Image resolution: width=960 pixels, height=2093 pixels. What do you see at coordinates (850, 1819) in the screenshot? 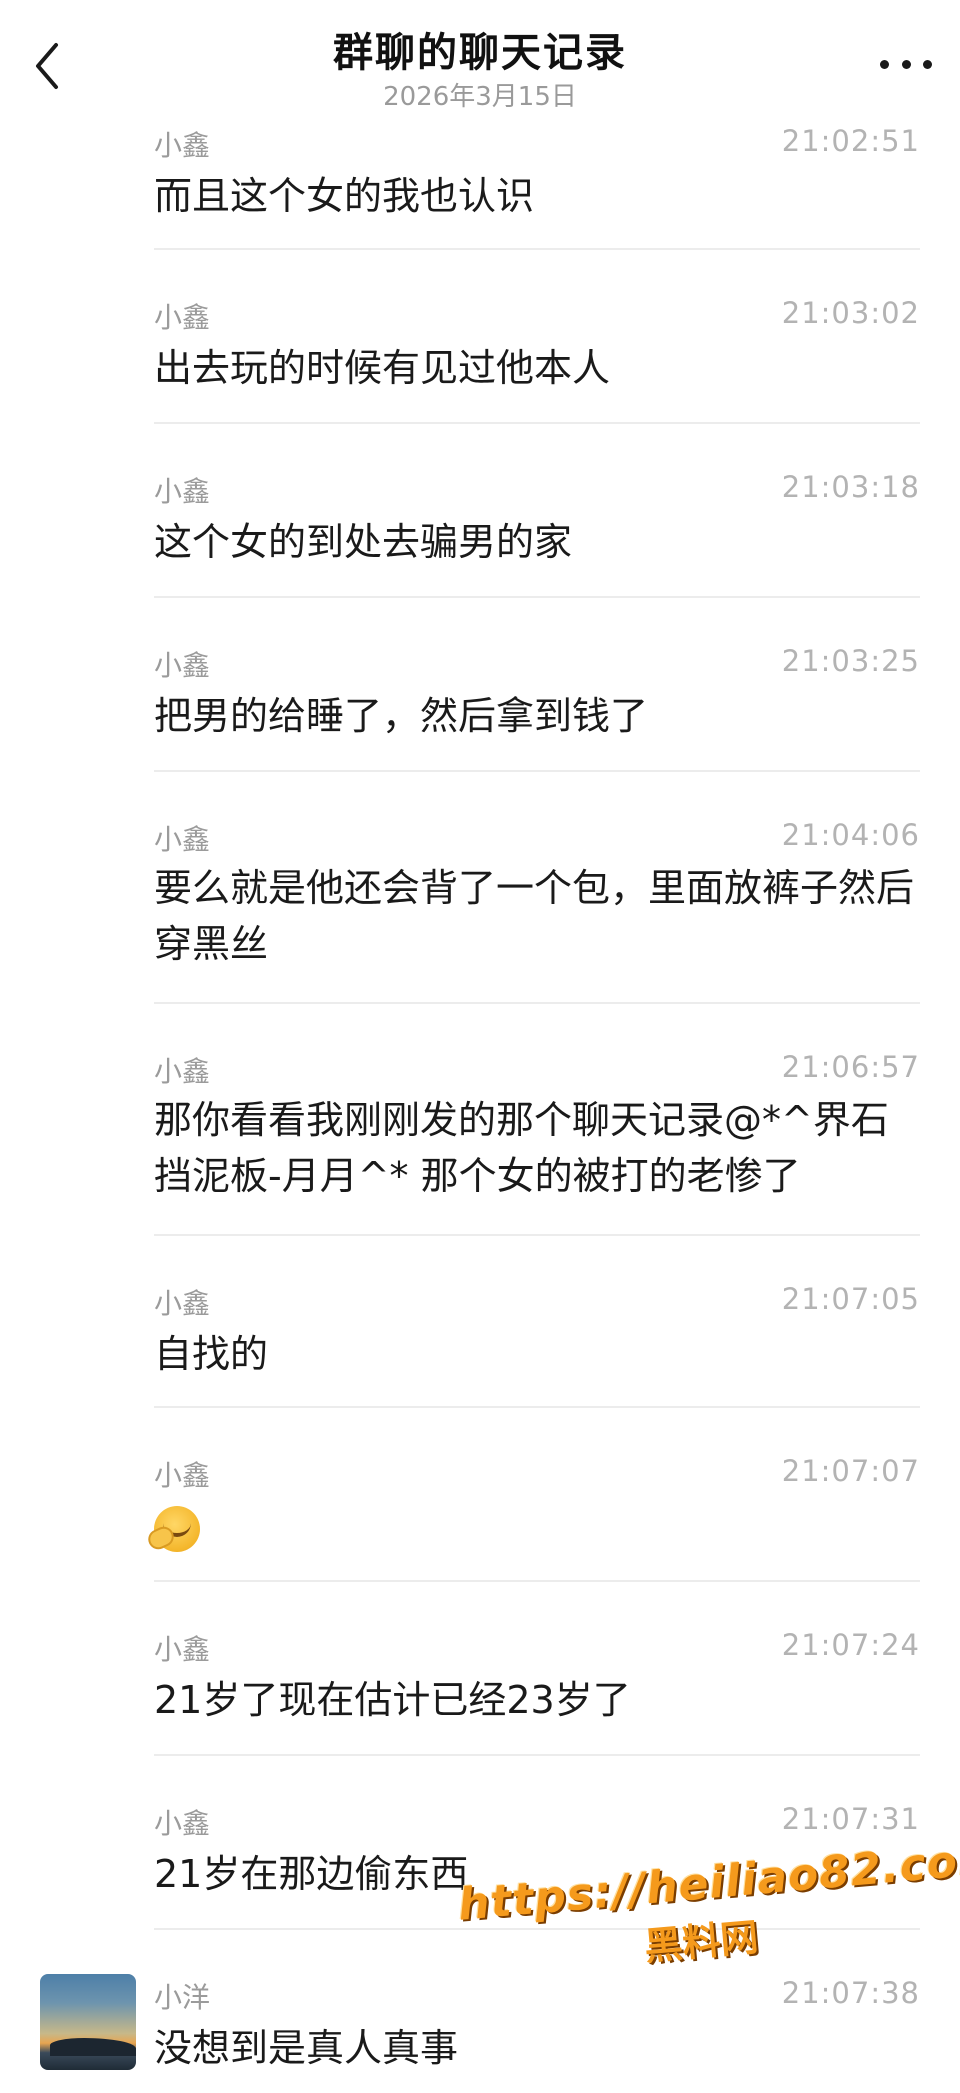
I see `message-time: 21:07:31` at bounding box center [850, 1819].